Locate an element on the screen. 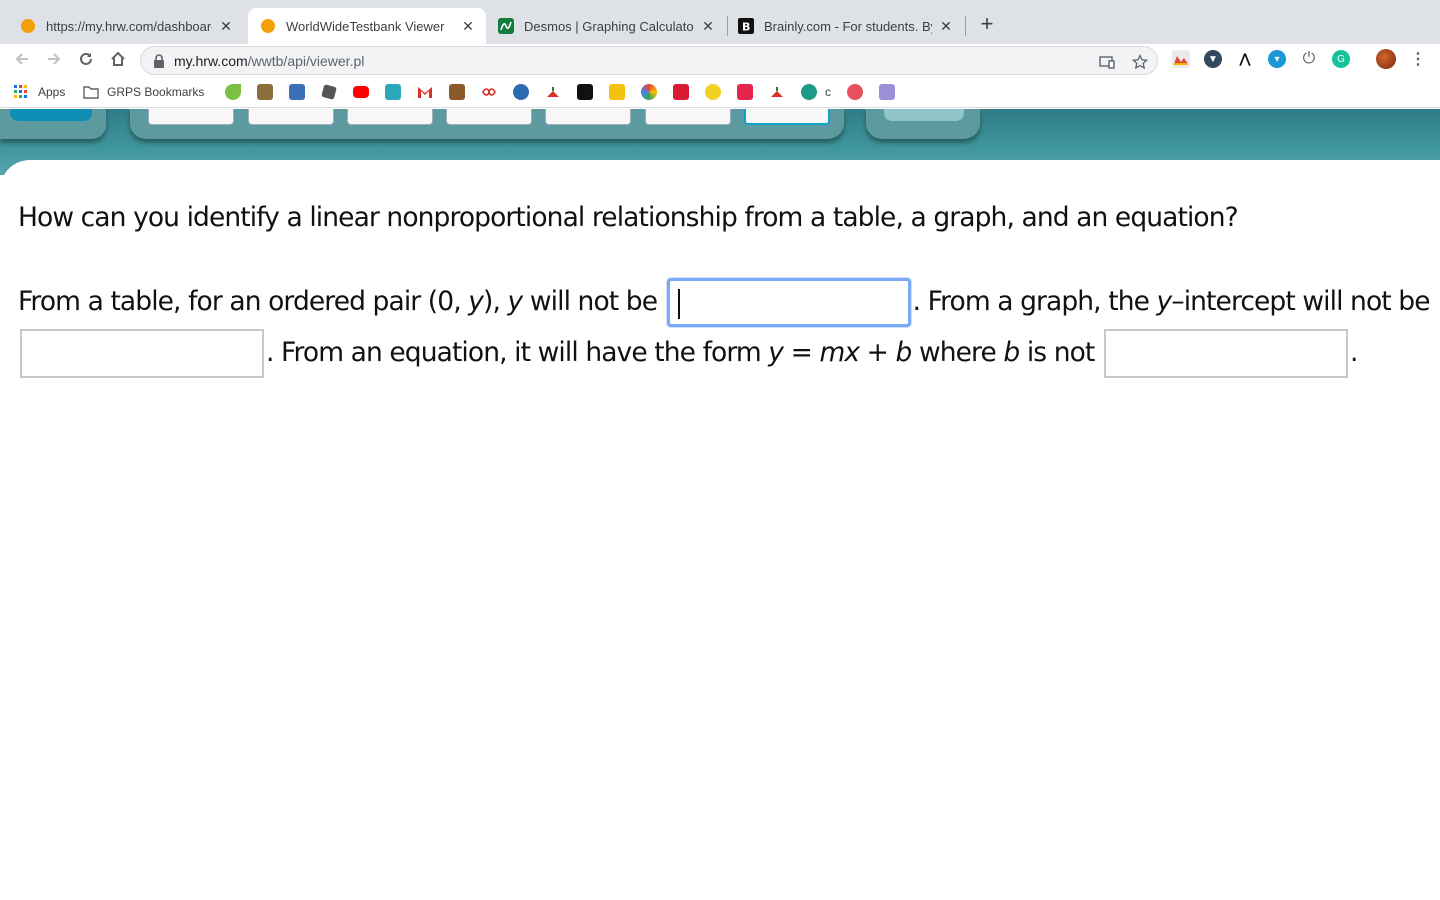  gmail-icon is located at coordinates (425, 92).